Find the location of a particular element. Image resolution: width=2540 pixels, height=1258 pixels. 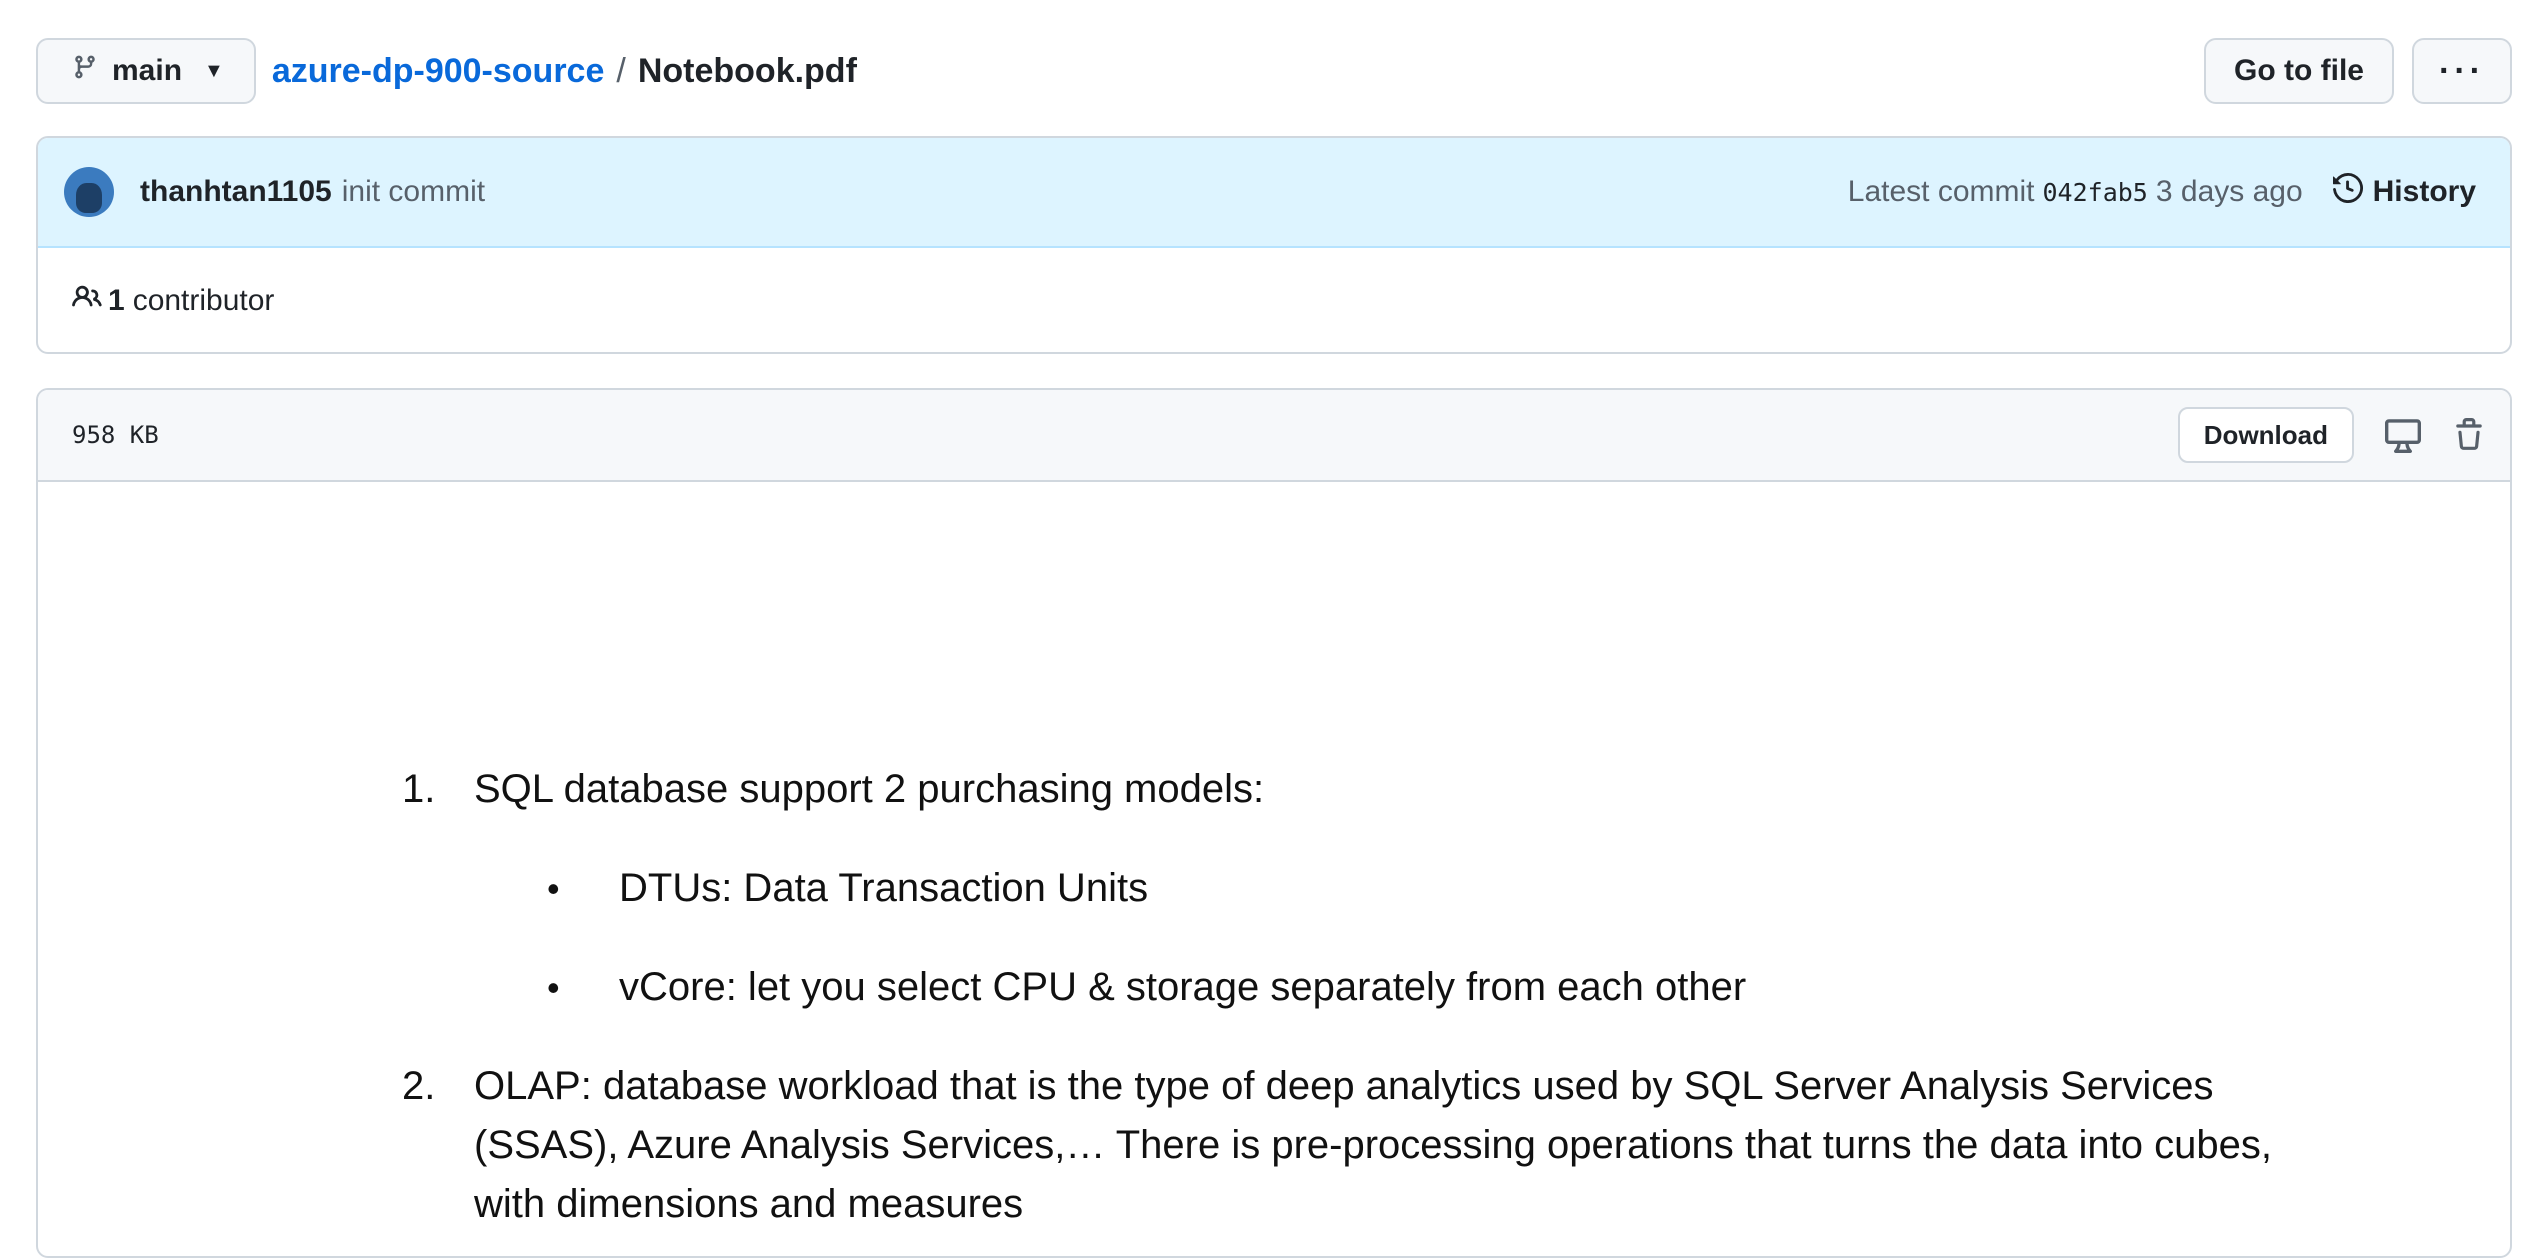

breadcrumb: azure-dp-900-source / Notebook.pdf is located at coordinates (564, 71).